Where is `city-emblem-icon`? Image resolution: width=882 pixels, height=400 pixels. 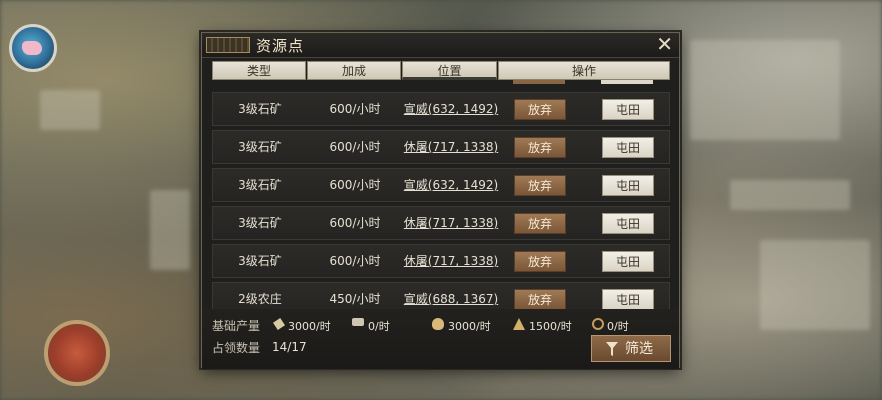
city-emblem-icon is located at coordinates (77, 353).